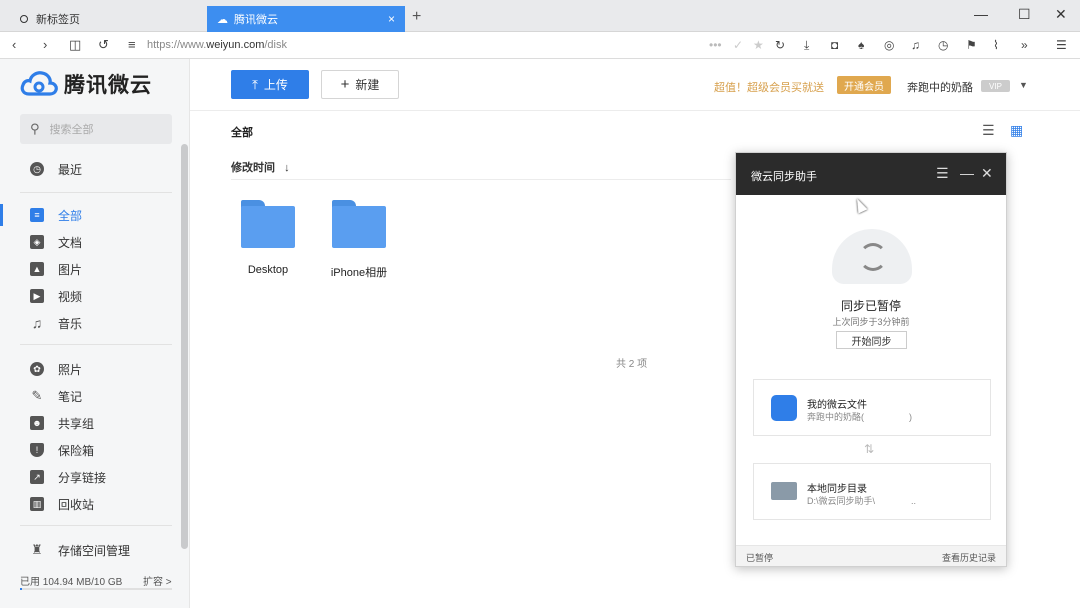 The image size is (1080, 608). Describe the element at coordinates (359, 240) in the screenshot. I see `folder-item: iPhone相册` at that location.